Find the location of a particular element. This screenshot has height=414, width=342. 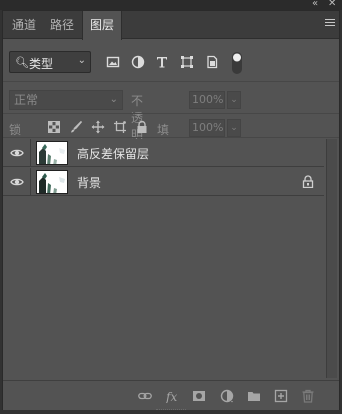

blend-mode-value: 正常 is located at coordinates (26, 100).